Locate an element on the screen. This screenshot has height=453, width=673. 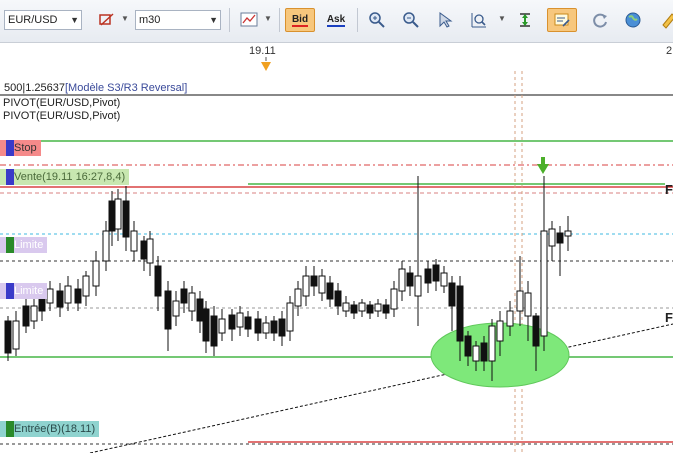
indicator-label-1: 500|1.25637[Modèle S3/R3 Reversal] is located at coordinates (95, 88).